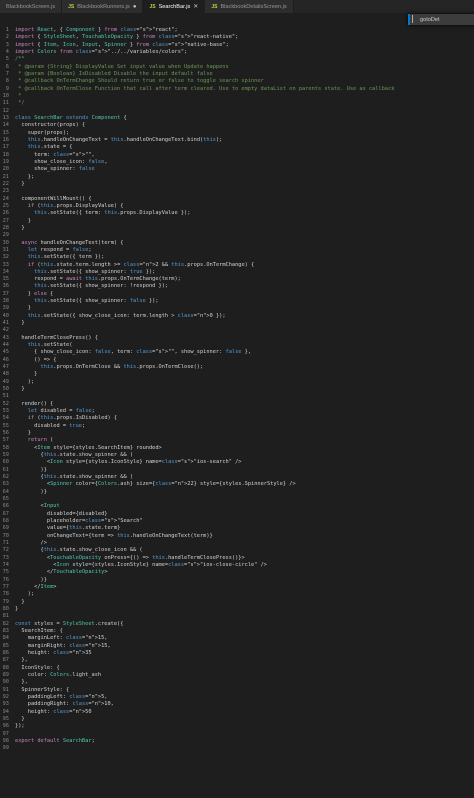  I want to click on line-number: 88, so click(5, 667).